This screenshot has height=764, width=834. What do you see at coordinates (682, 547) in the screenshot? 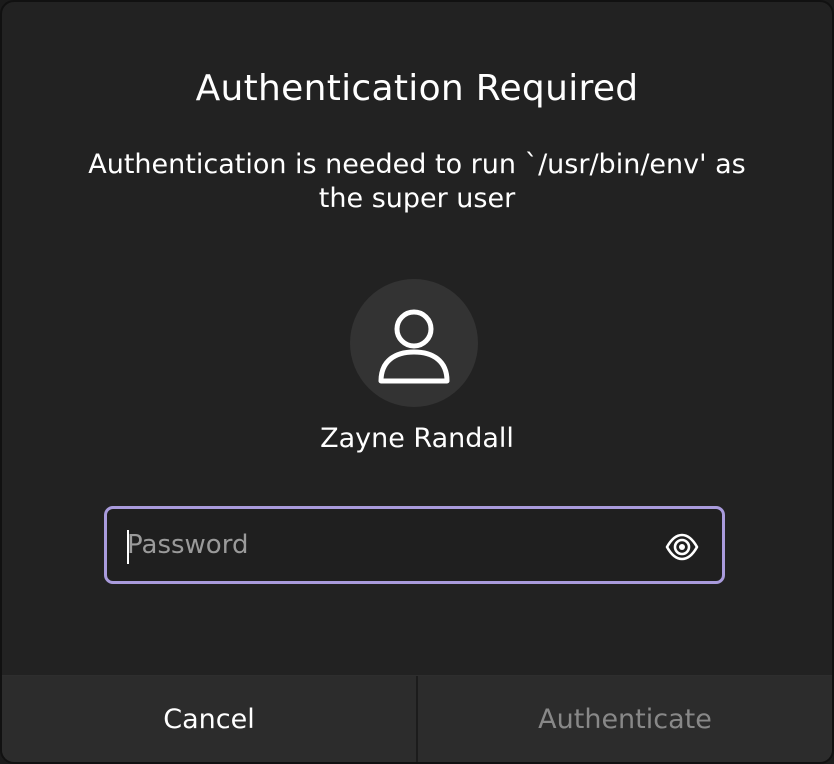
I see `eye-icon` at bounding box center [682, 547].